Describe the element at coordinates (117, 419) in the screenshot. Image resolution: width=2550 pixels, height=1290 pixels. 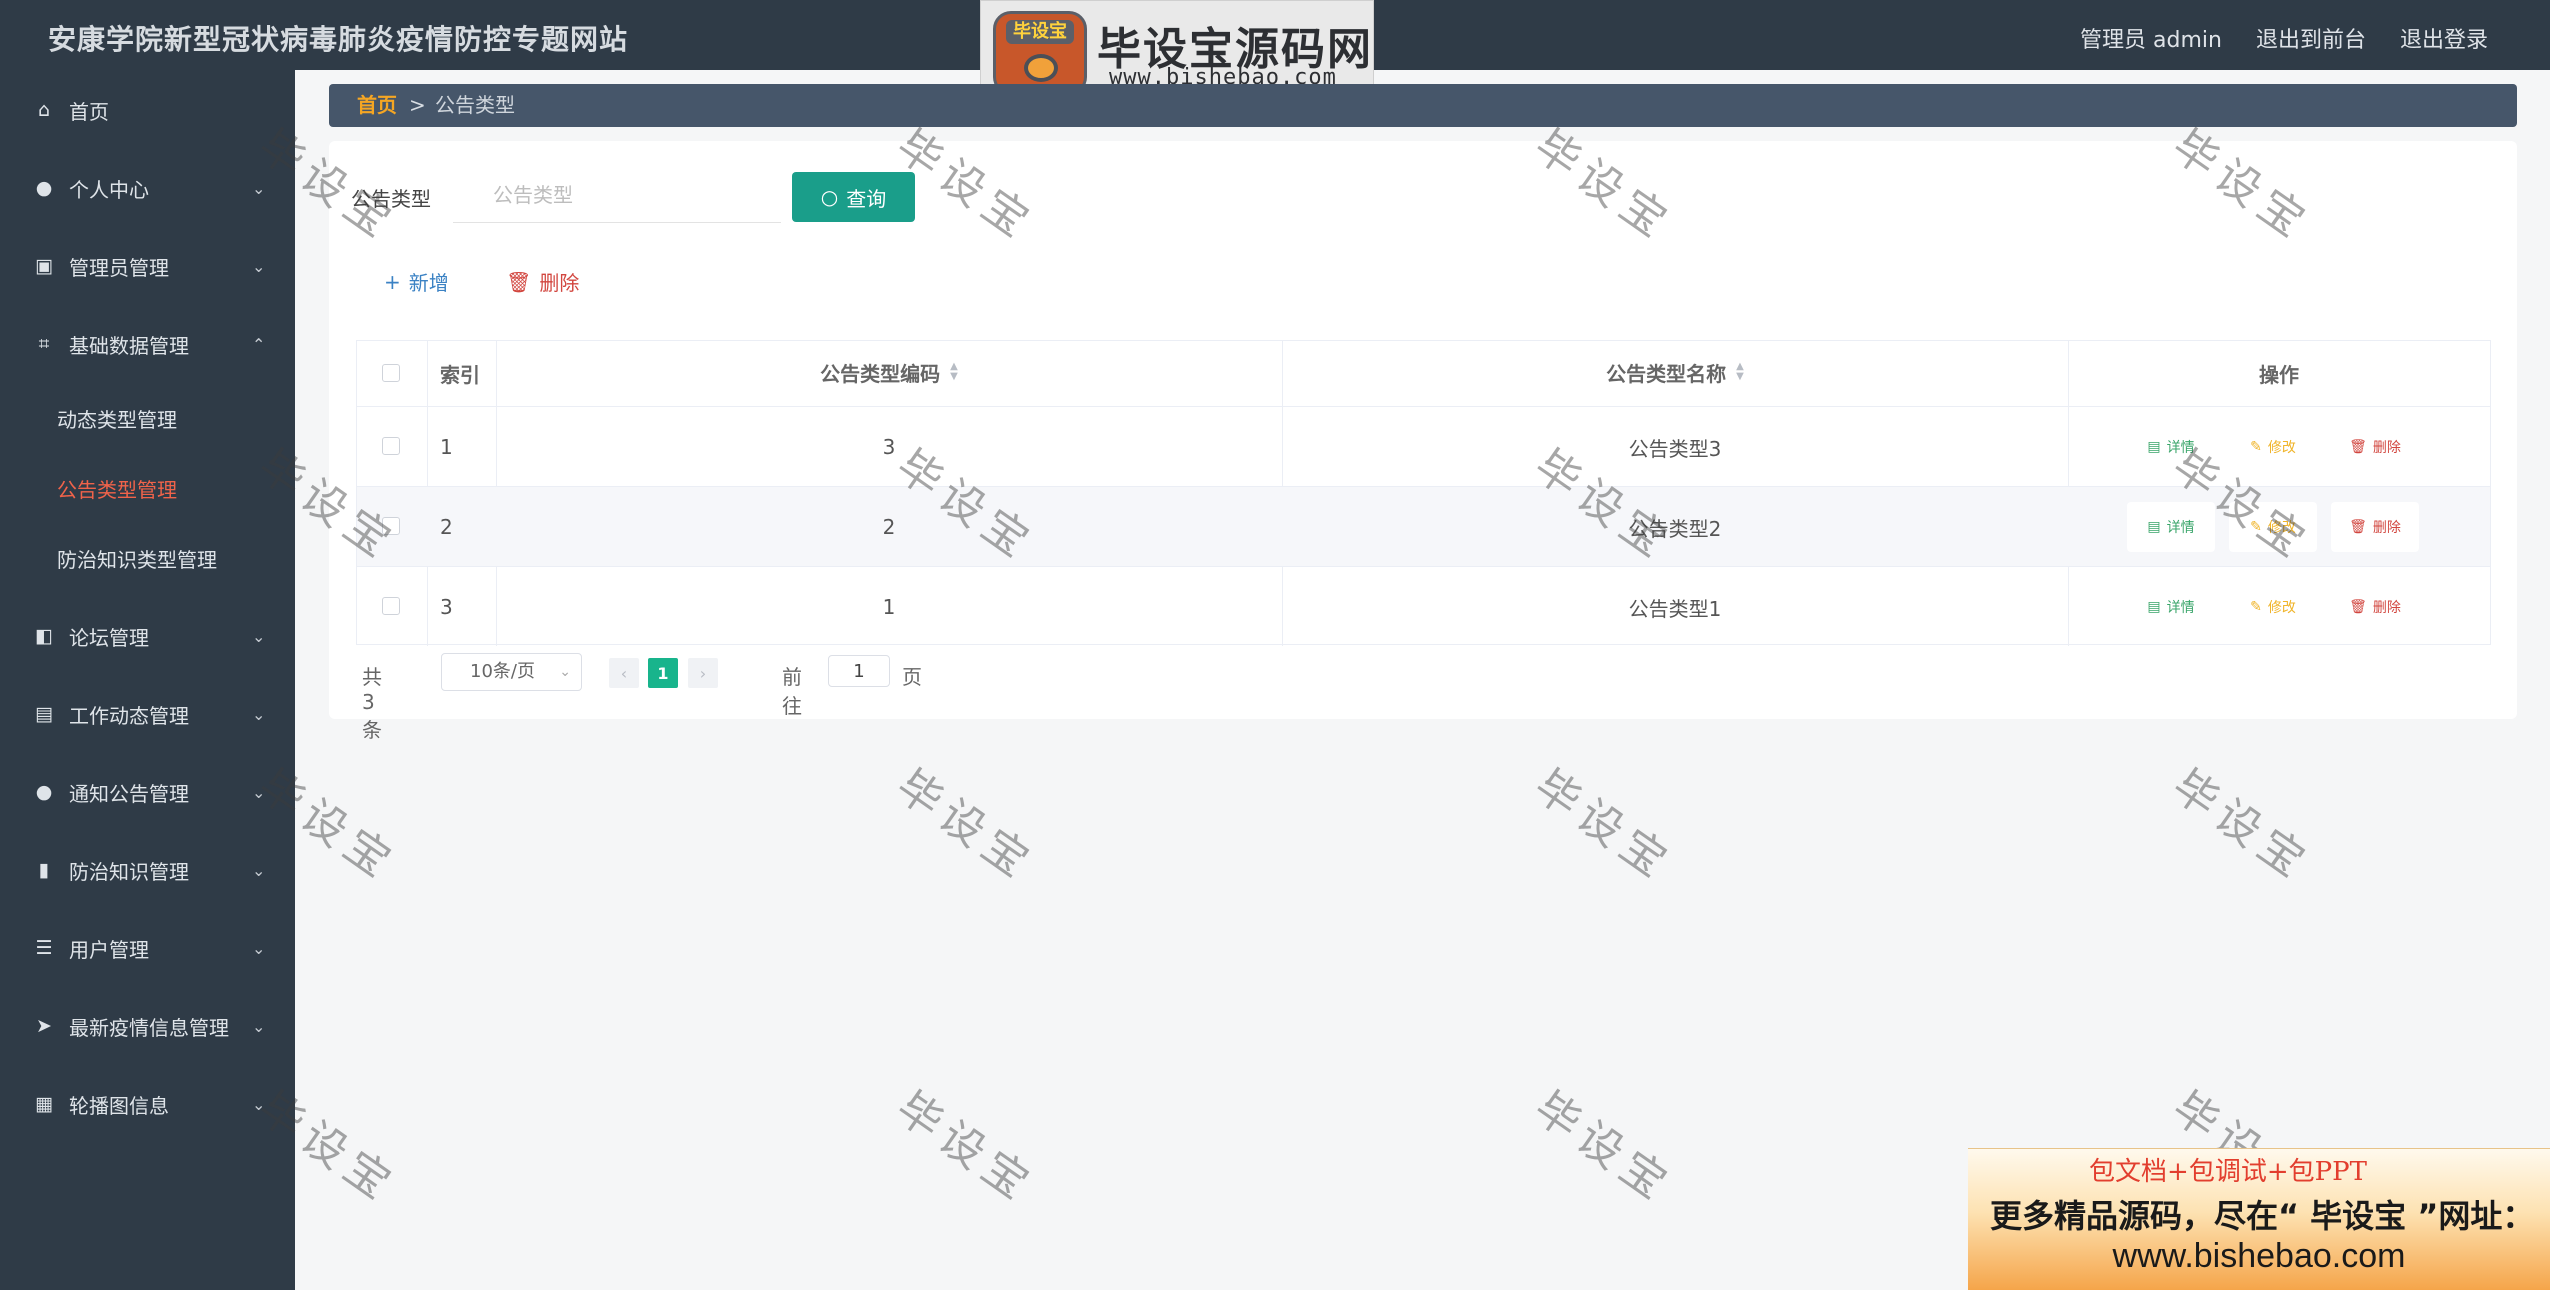
I see `submenu-item-label: 动态类型管理` at that location.